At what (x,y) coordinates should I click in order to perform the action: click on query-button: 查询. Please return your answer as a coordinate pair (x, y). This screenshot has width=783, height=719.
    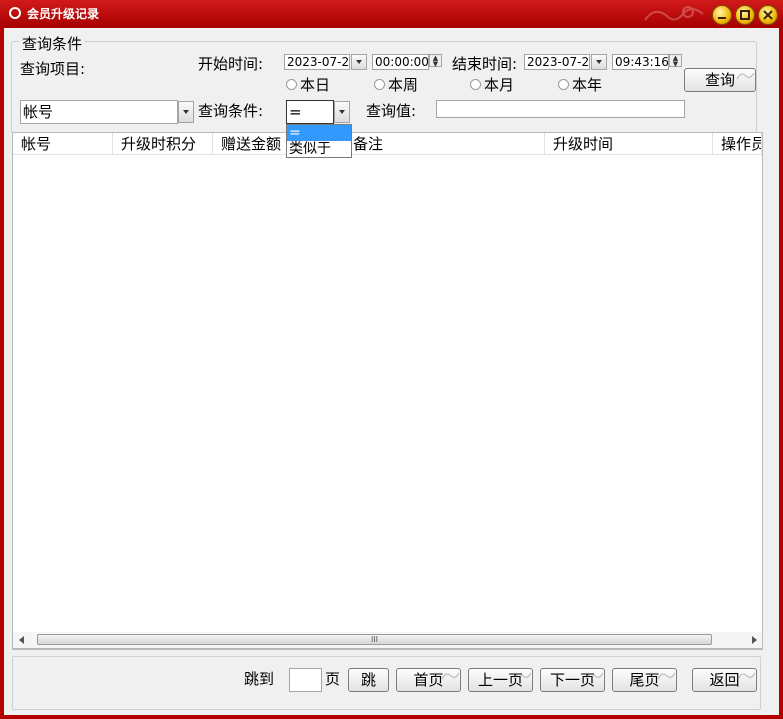
    Looking at the image, I should click on (720, 80).